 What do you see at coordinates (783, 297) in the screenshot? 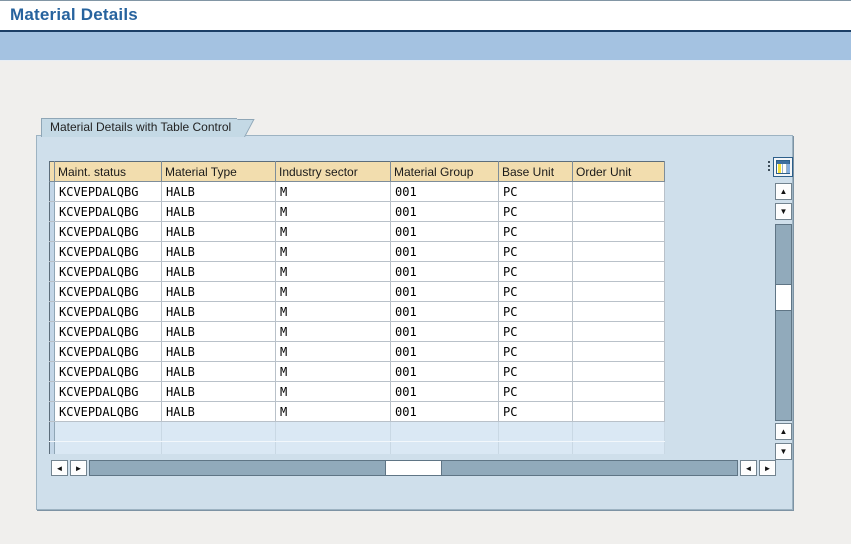
I see `vertical-scrollbar-thumb` at bounding box center [783, 297].